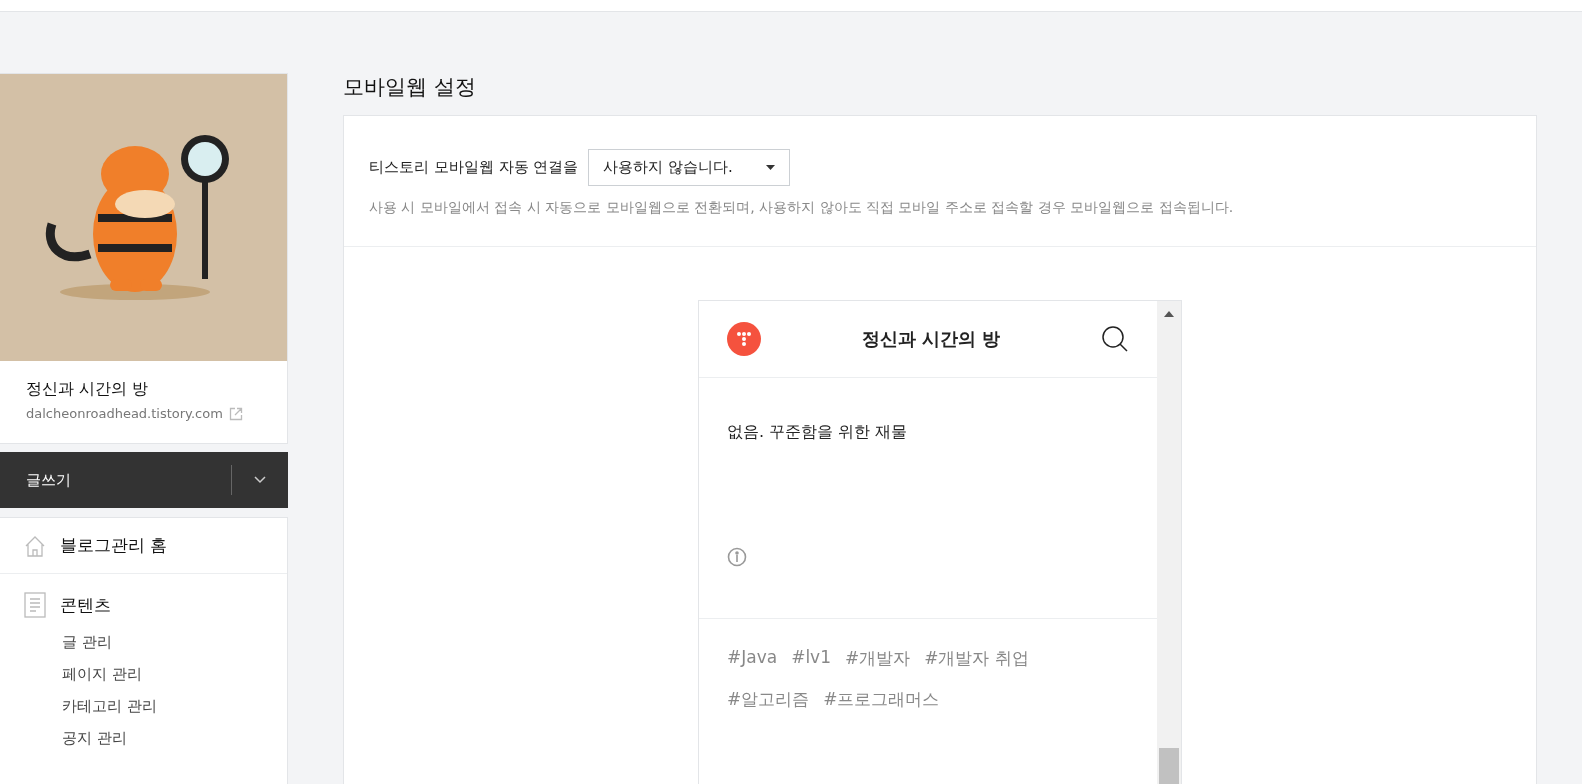  What do you see at coordinates (162, 706) in the screenshot?
I see `menu-item: 카테고리 관리` at bounding box center [162, 706].